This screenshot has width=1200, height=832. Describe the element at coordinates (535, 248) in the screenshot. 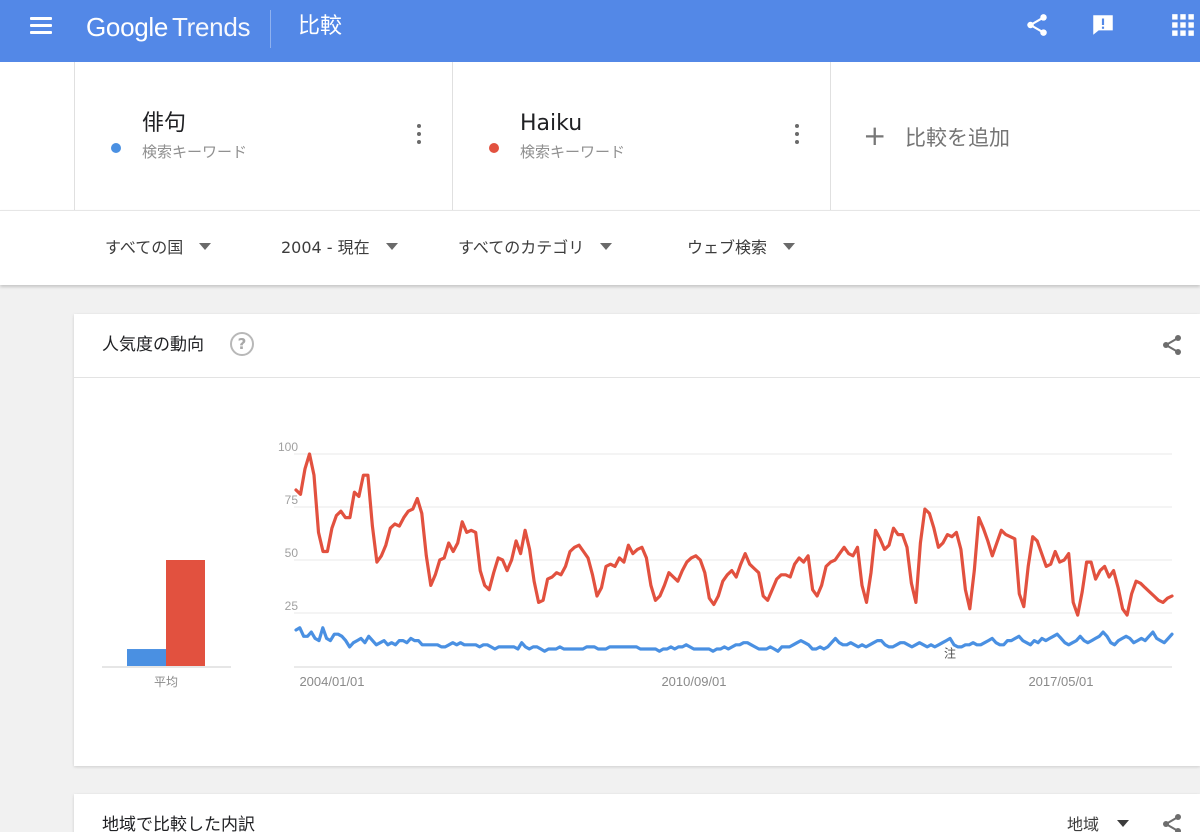

I see `category-filter: すべてのカテゴリ` at that location.